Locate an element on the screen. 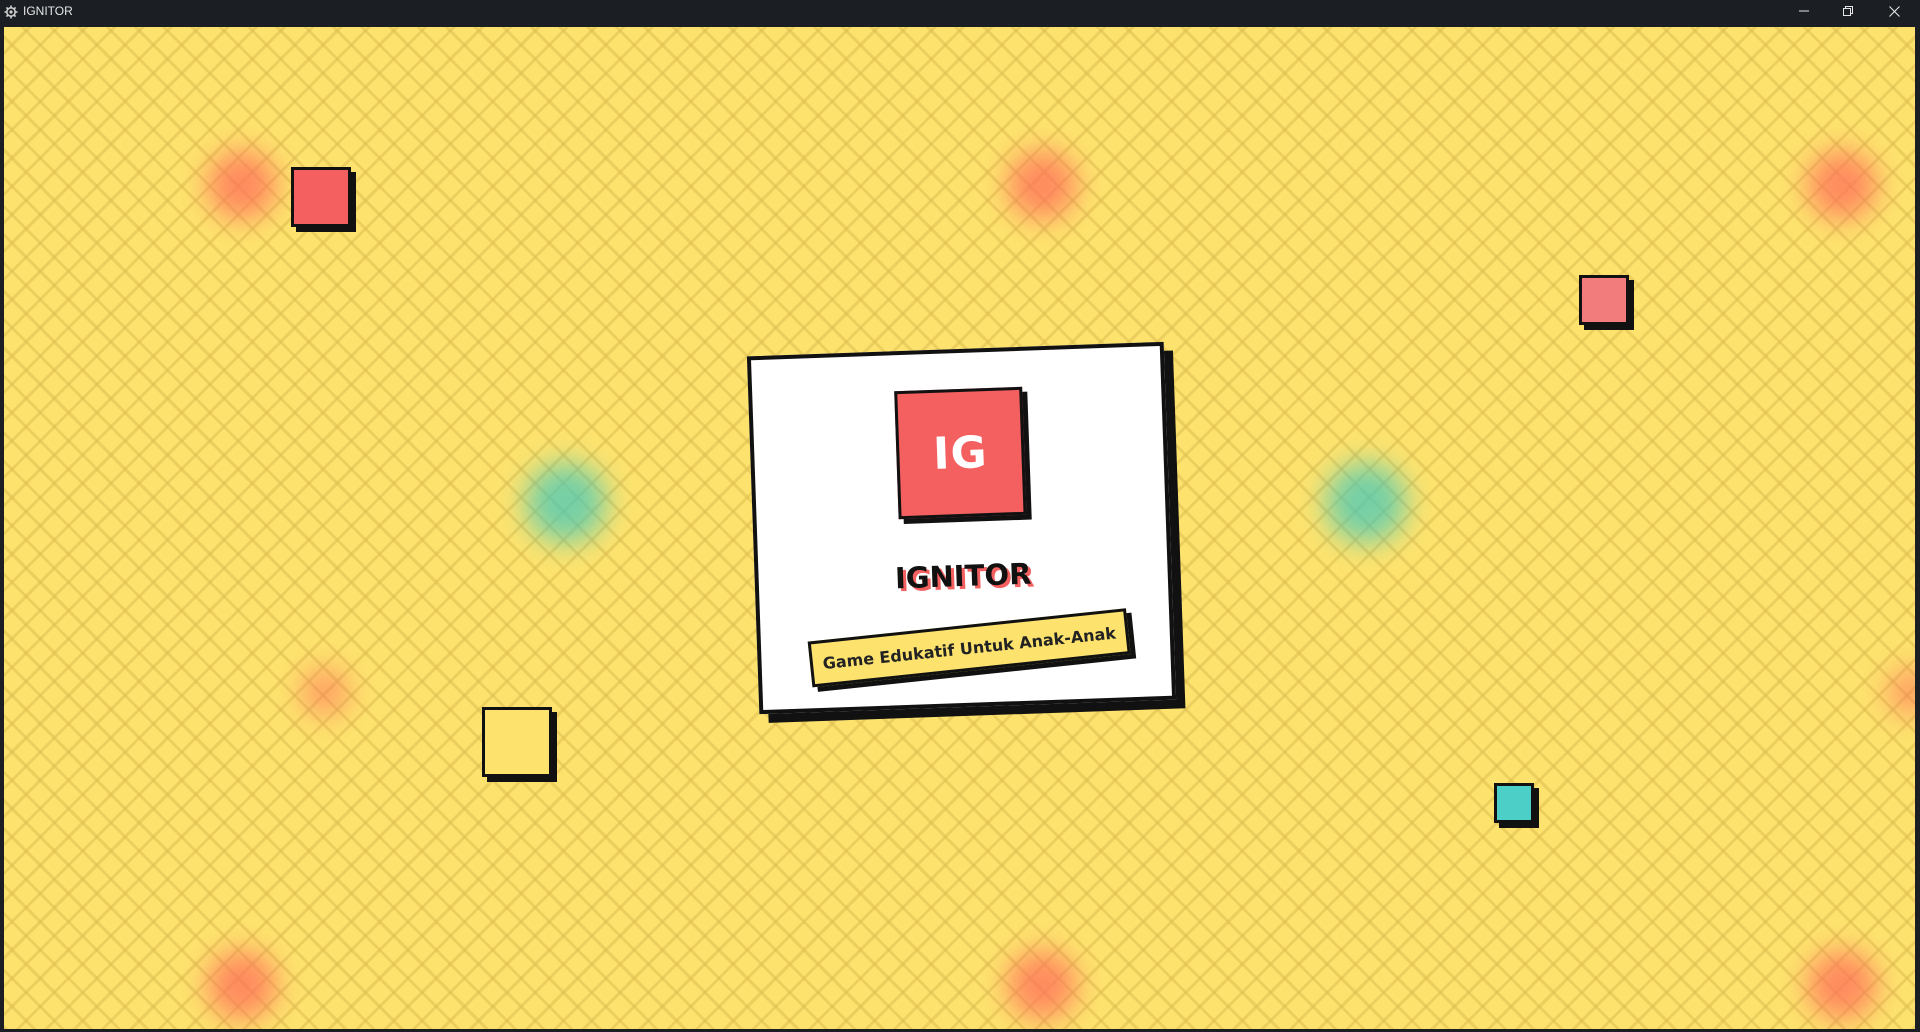 The image size is (1920, 1032). restore-icon is located at coordinates (1848, 11).